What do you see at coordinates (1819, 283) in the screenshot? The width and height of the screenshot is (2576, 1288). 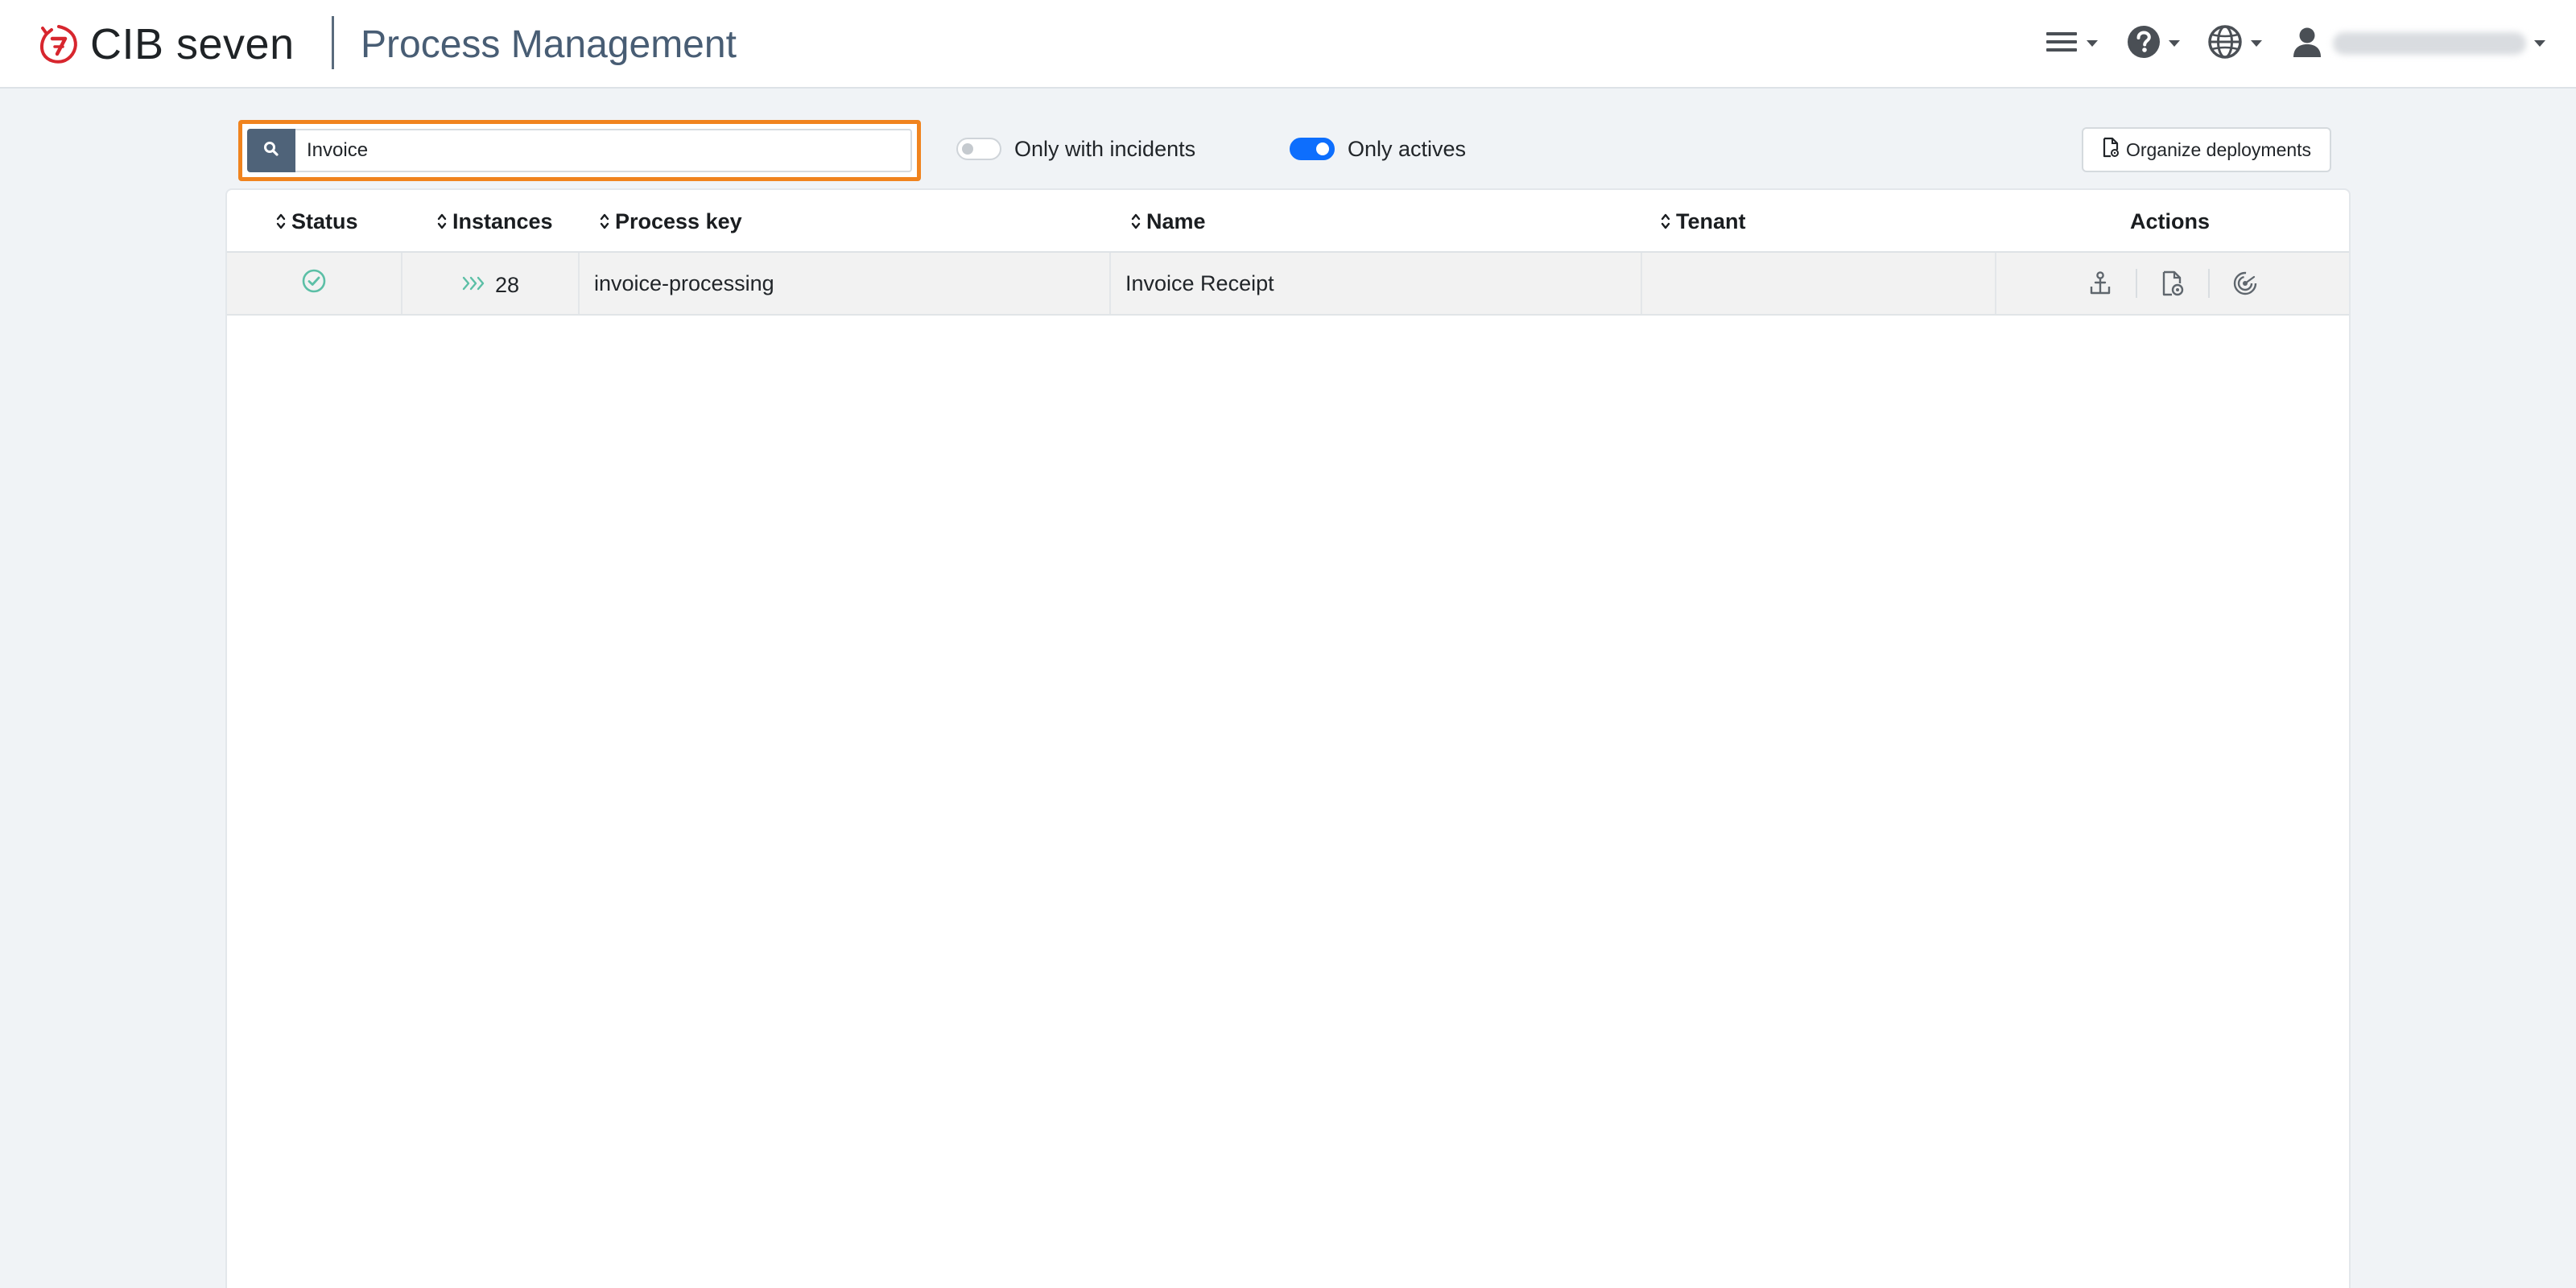 I see `tenant-cell` at bounding box center [1819, 283].